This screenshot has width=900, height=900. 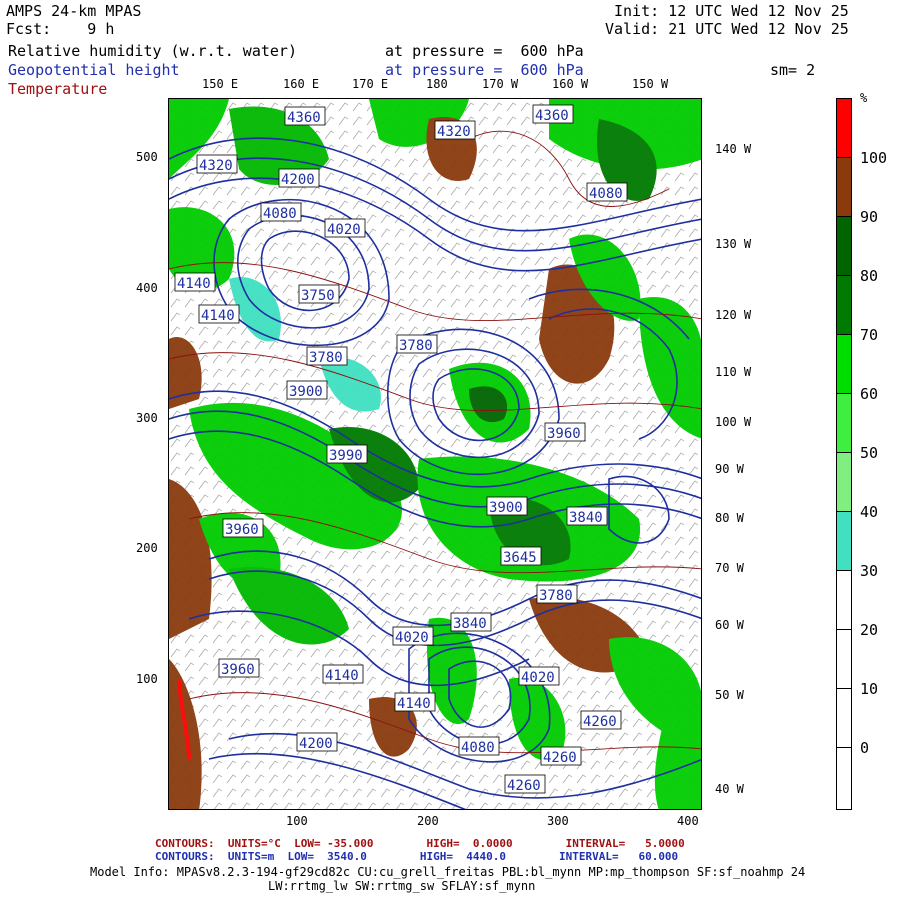 I want to click on lon-label-top: 180, so click(x=437, y=84).